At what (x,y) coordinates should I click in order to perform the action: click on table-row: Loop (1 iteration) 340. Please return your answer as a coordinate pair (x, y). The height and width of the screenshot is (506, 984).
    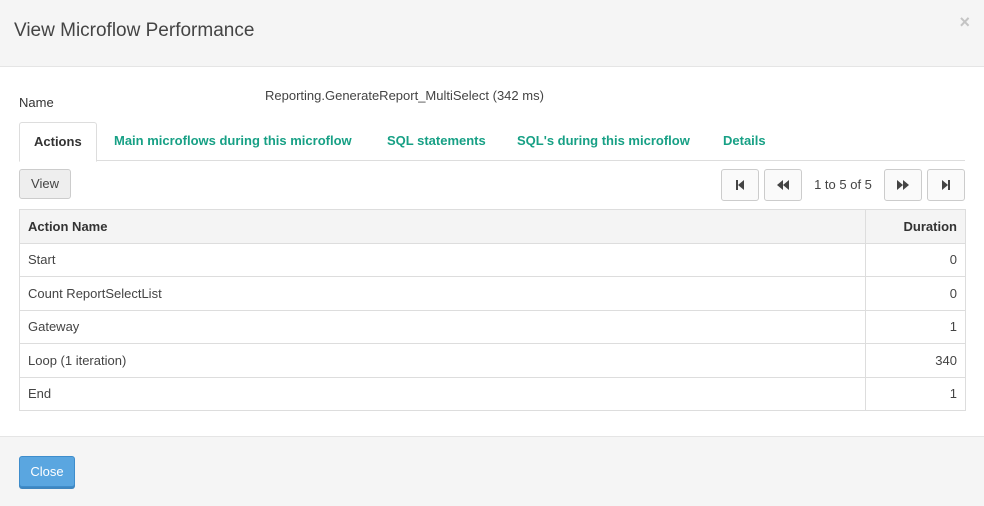
    Looking at the image, I should click on (492, 360).